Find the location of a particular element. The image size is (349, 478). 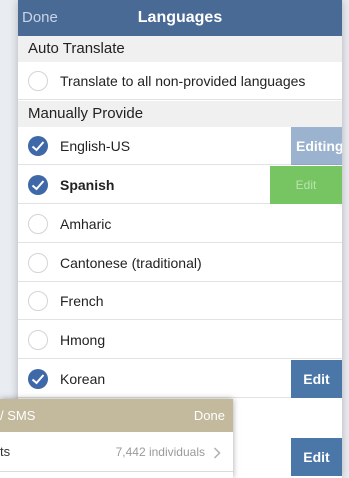

language-row-hmong: Hmong is located at coordinates (180, 340).